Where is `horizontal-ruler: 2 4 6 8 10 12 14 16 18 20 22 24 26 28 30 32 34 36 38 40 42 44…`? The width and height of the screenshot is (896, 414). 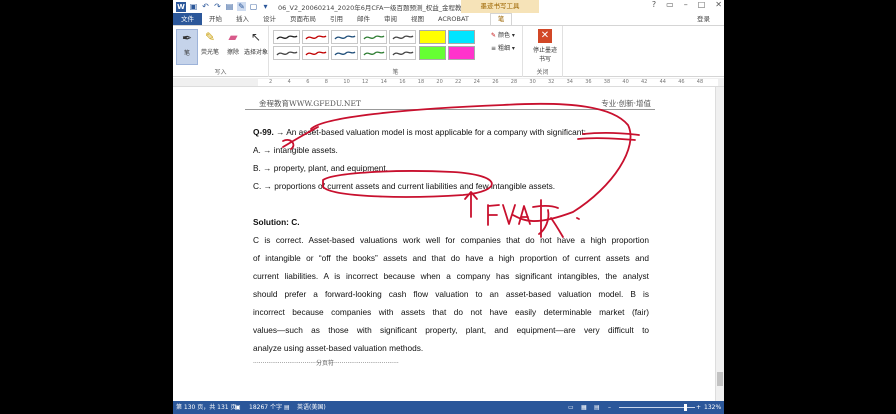
horizontal-ruler: 2 4 6 8 10 12 14 16 18 20 22 24 26 28 30 32 34 36 38 40 42 44… is located at coordinates (448, 82).